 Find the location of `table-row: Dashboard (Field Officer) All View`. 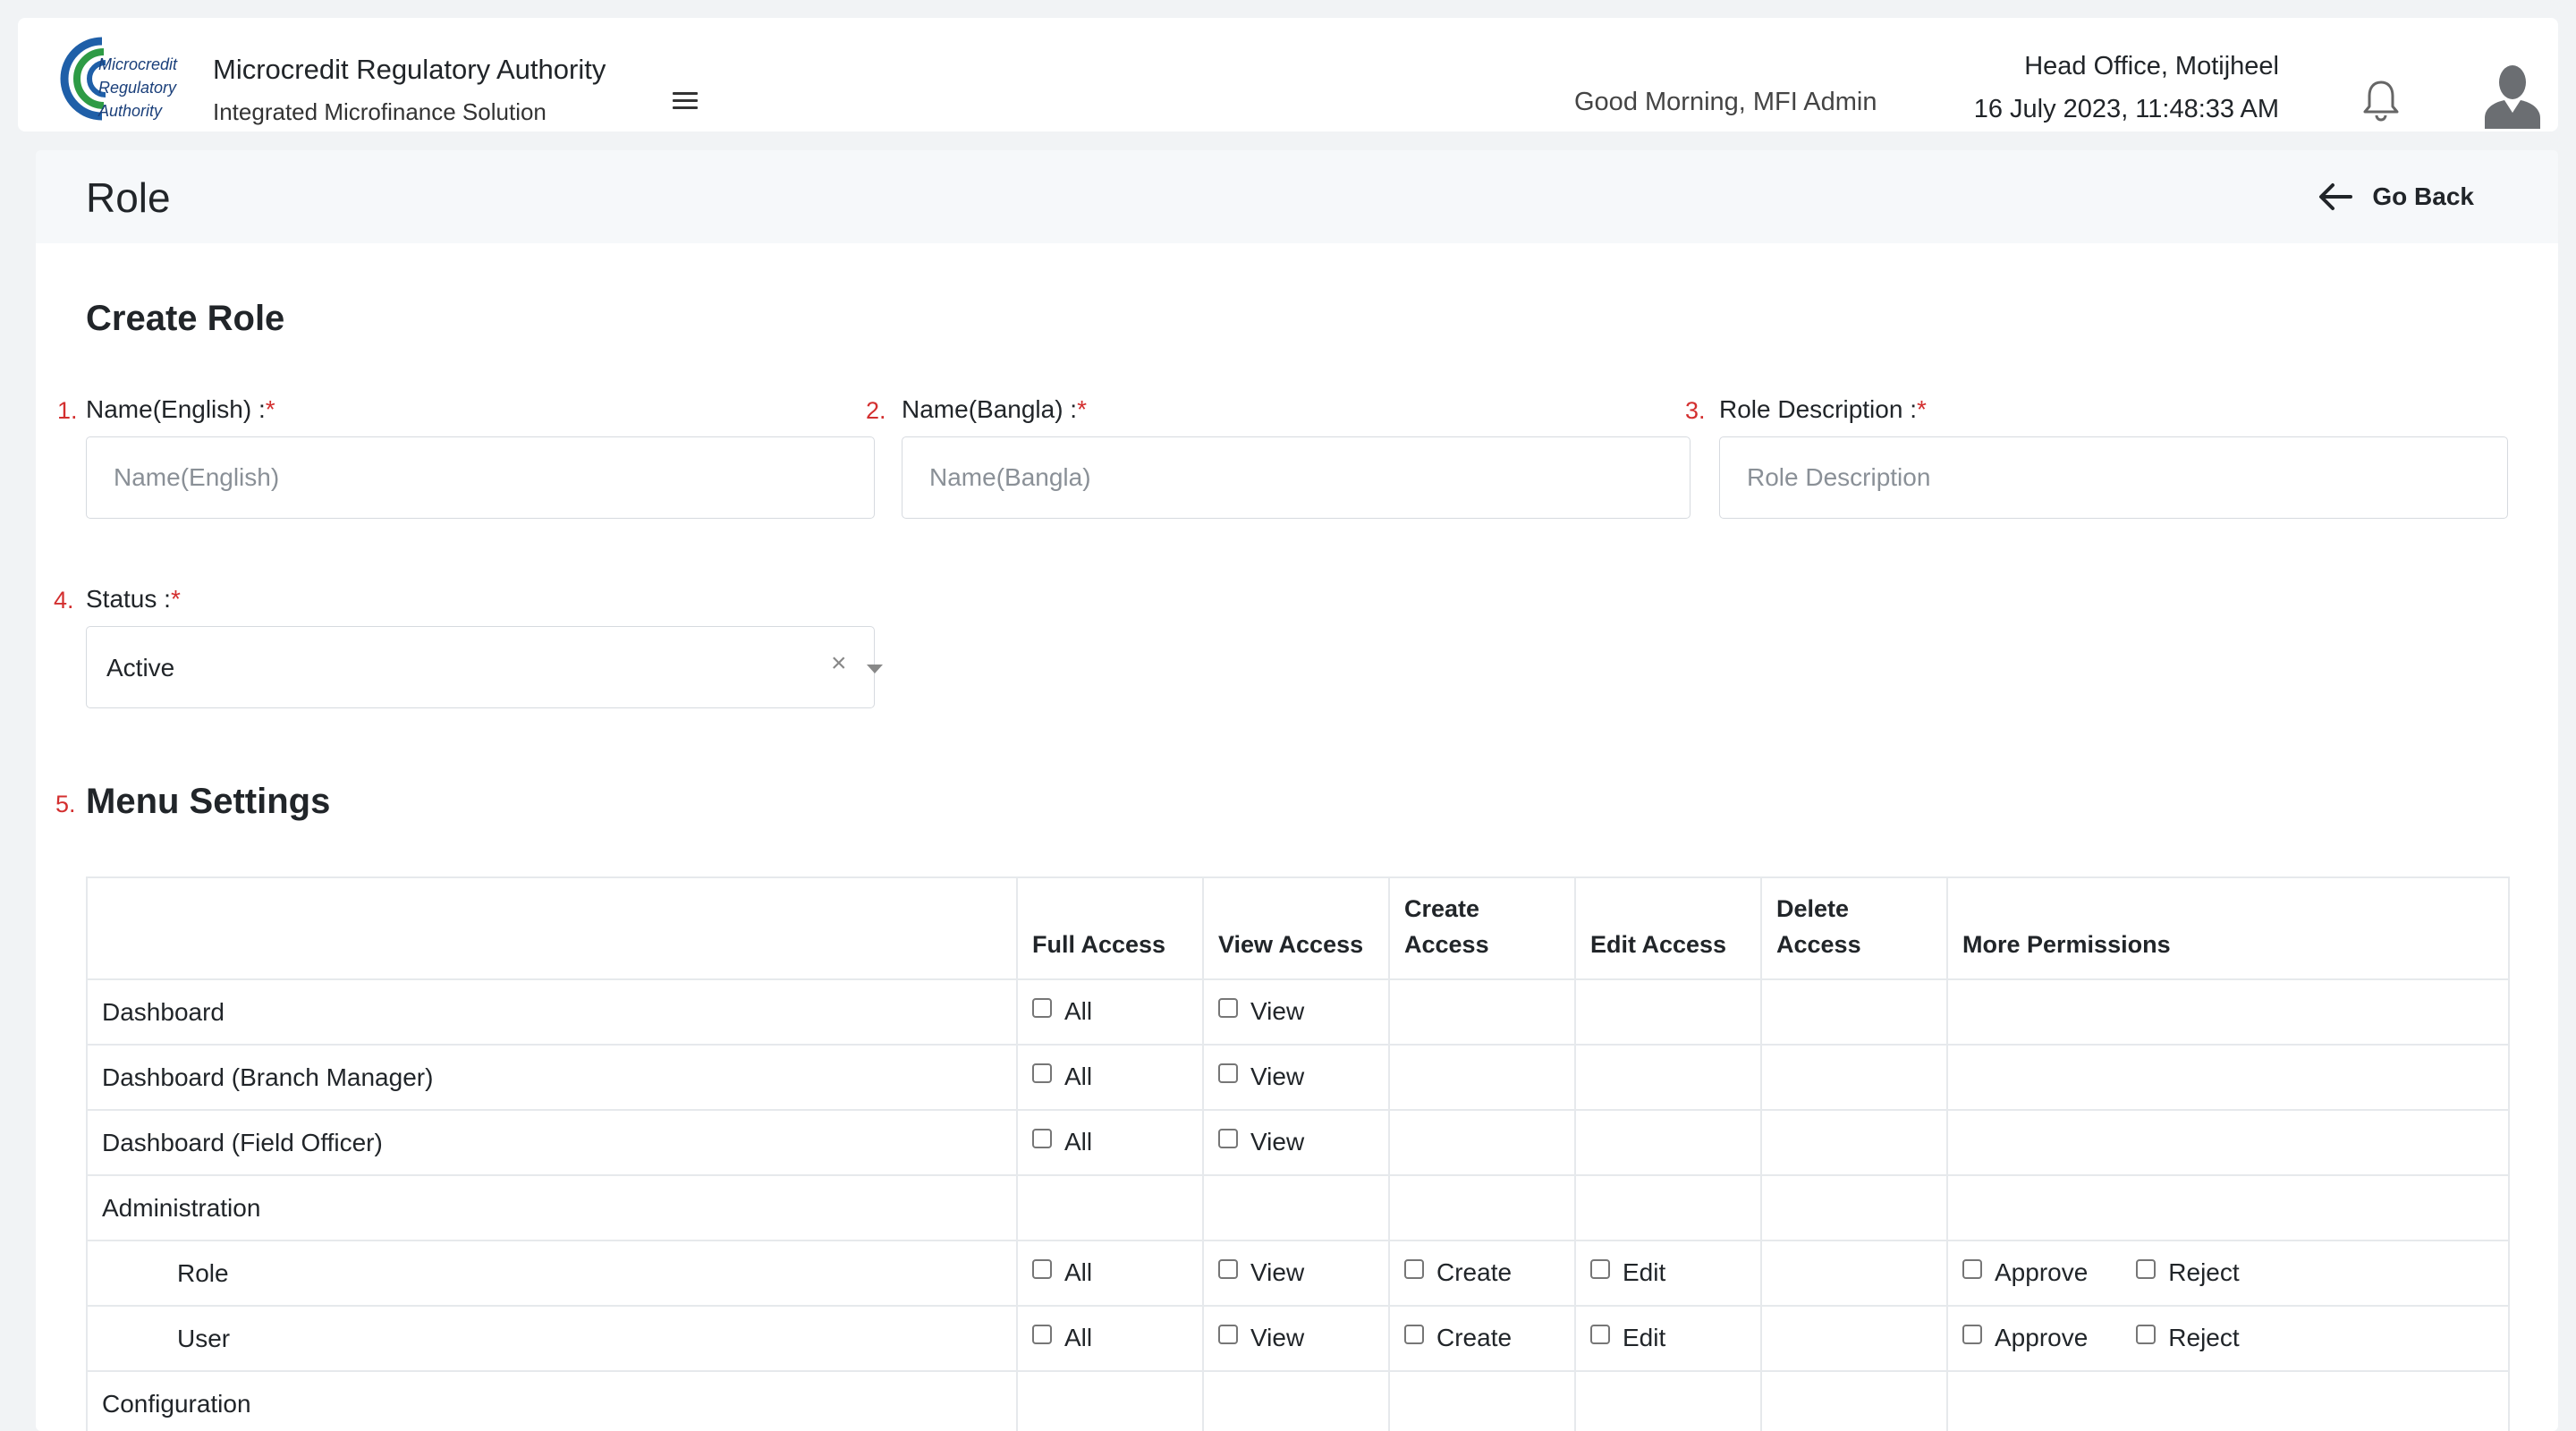

table-row: Dashboard (Field Officer) All View is located at coordinates (1298, 1143).